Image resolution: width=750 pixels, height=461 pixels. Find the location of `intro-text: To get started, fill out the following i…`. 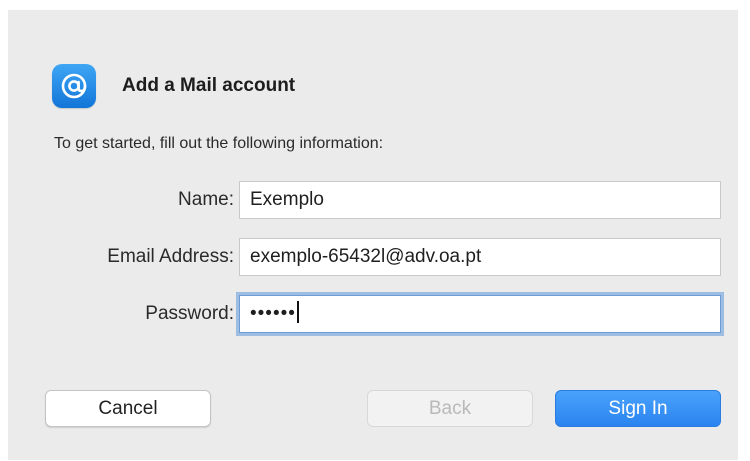

intro-text: To get started, fill out the following i… is located at coordinates (219, 143).